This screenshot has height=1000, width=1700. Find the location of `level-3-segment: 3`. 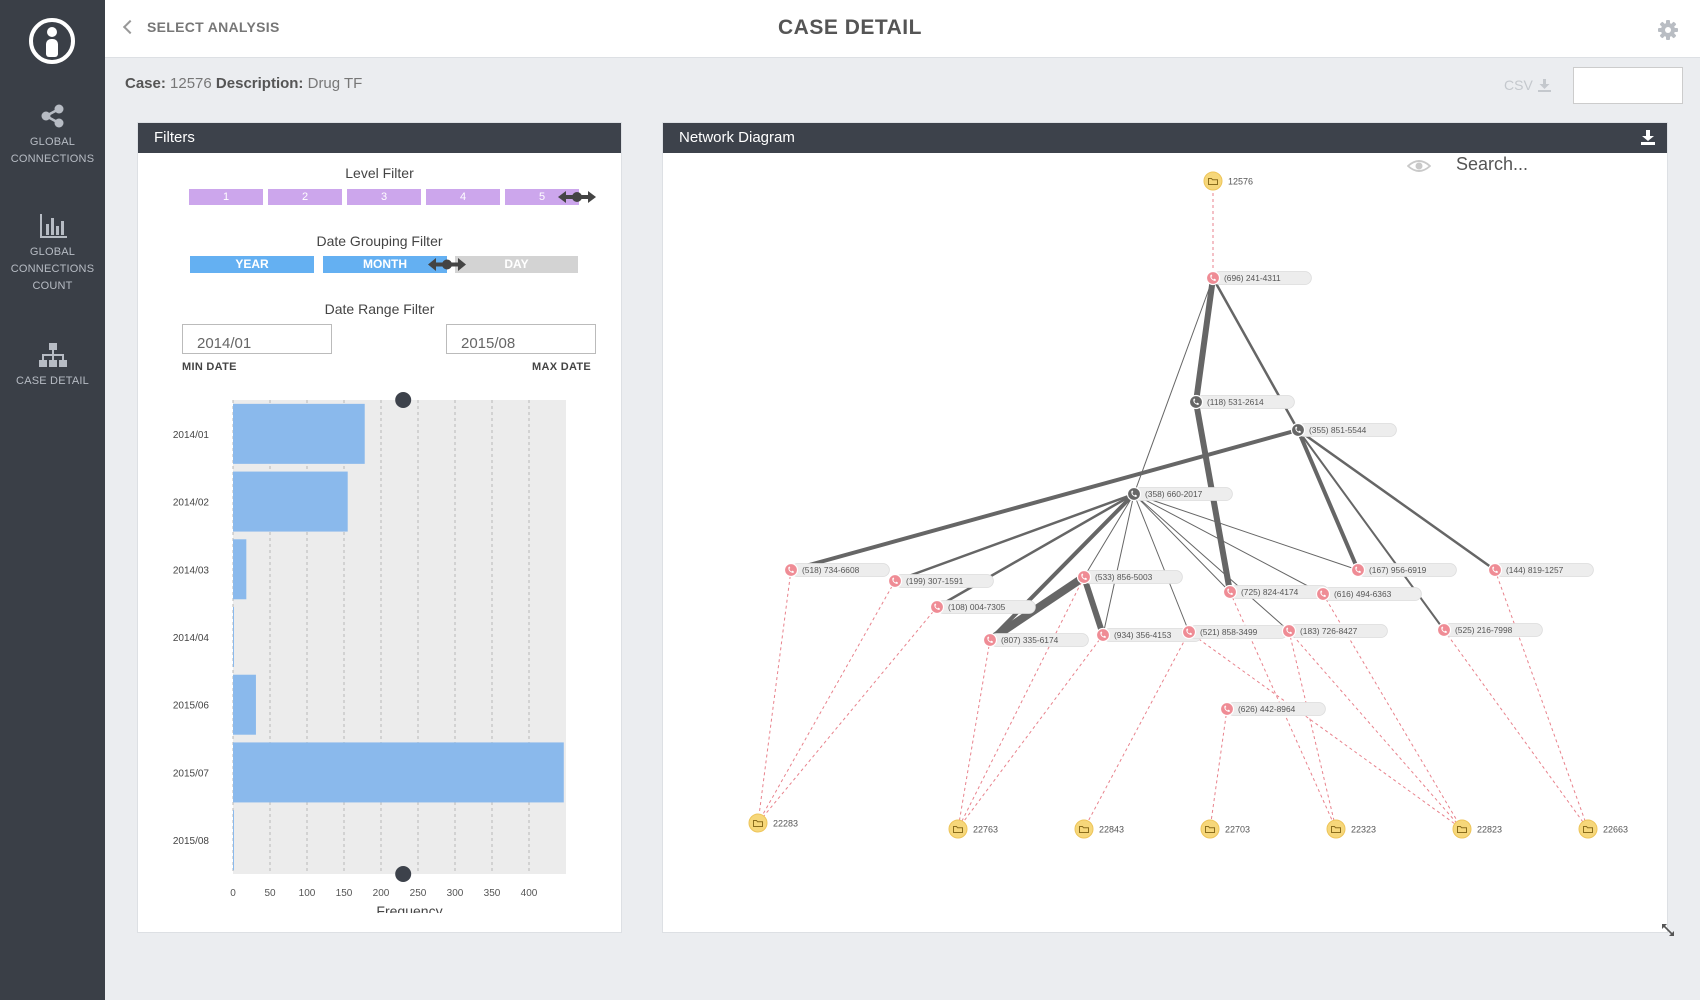

level-3-segment: 3 is located at coordinates (384, 197).